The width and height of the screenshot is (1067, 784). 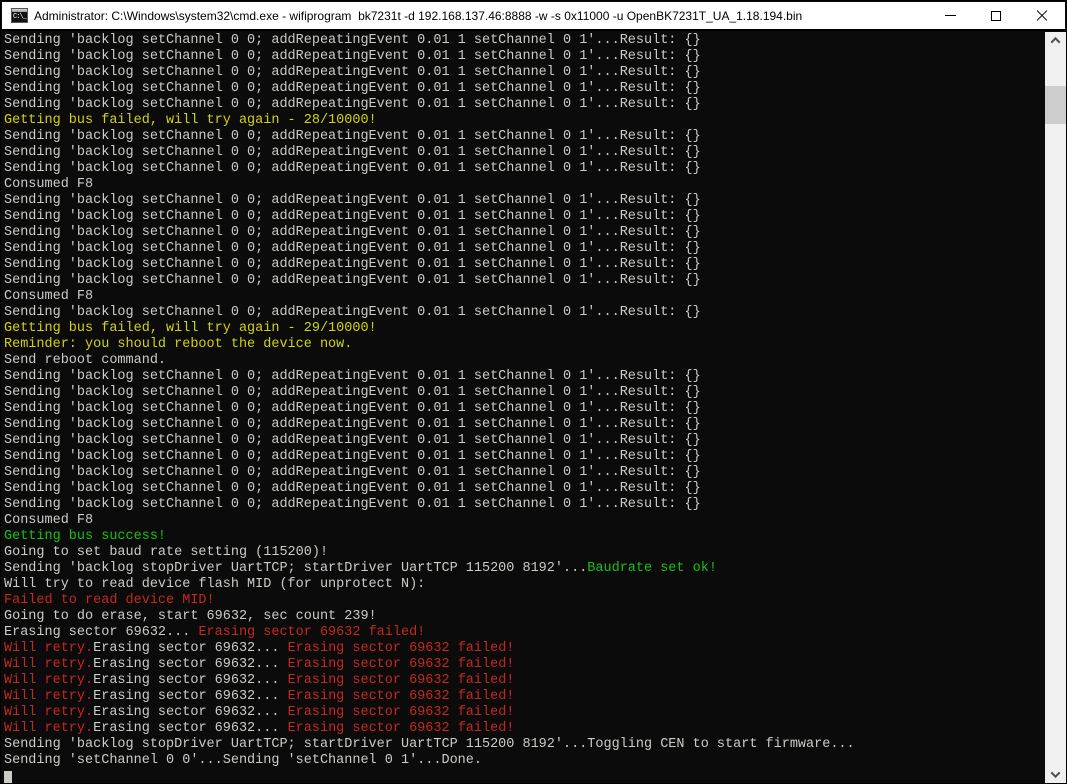 I want to click on minimize-button, so click(x=950, y=15).